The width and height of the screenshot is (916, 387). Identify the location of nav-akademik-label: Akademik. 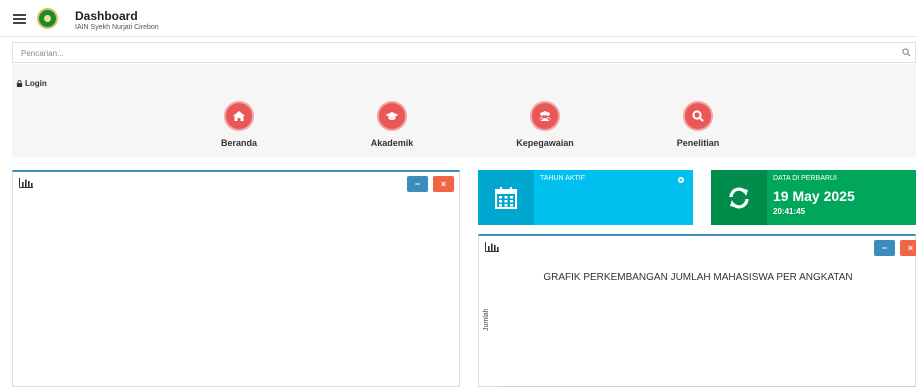
(392, 143).